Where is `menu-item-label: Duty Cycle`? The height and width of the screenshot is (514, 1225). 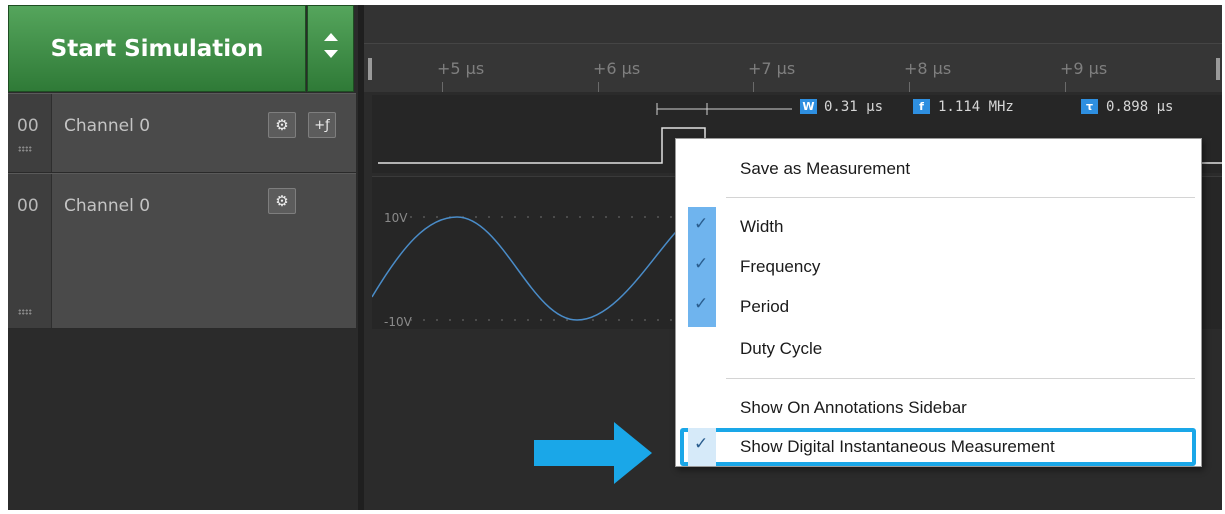
menu-item-label: Duty Cycle is located at coordinates (781, 348).